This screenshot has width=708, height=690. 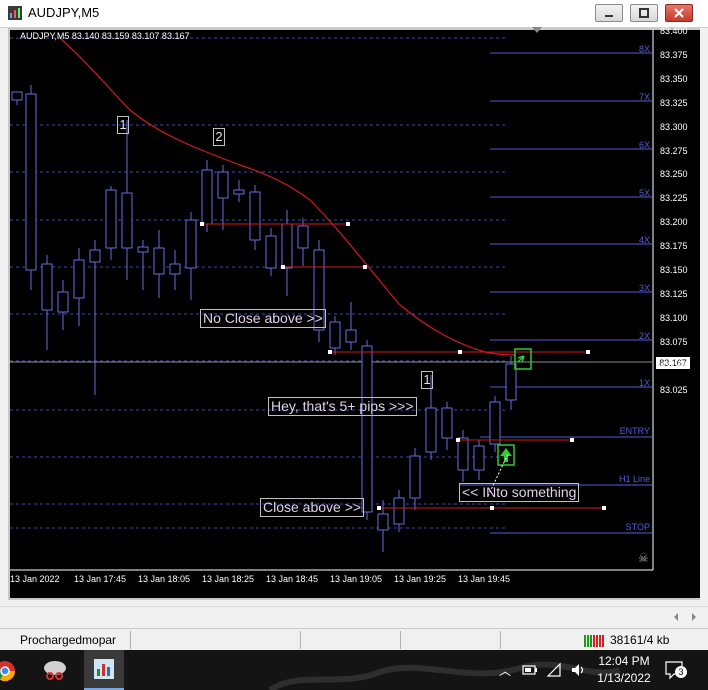 I want to click on price-label: 83.225, so click(x=674, y=198).